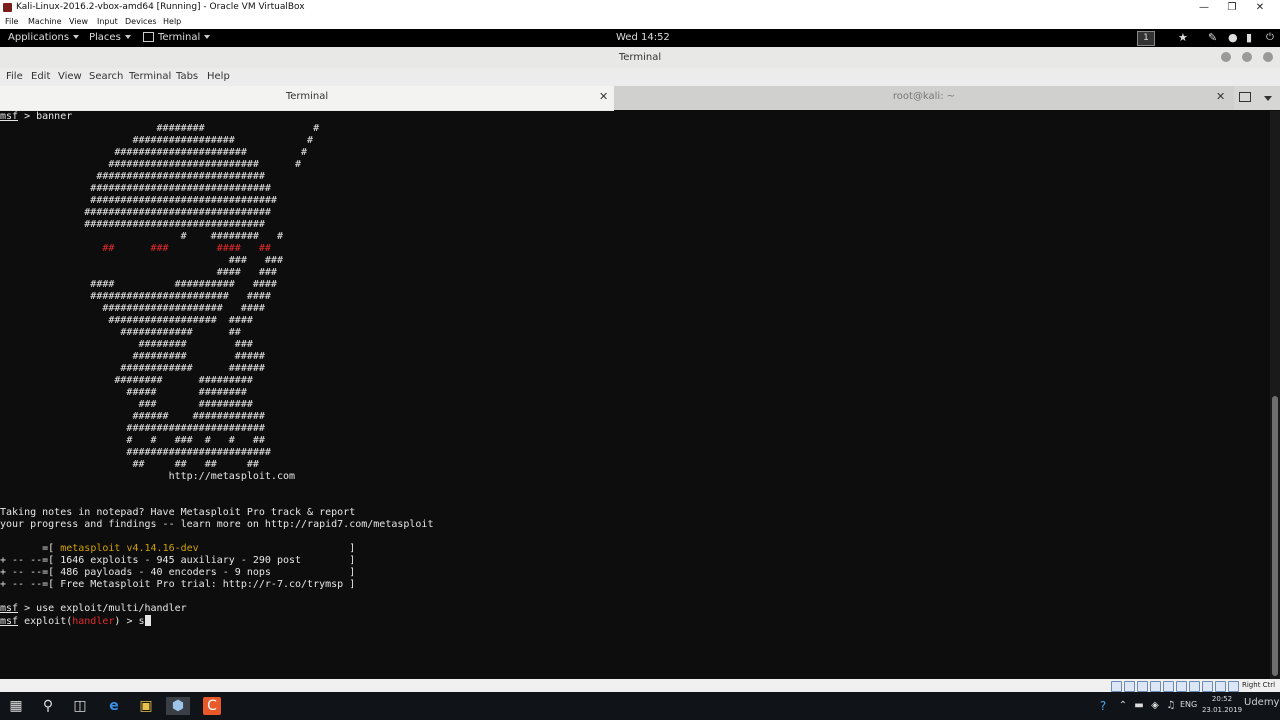 The width and height of the screenshot is (1280, 720). Describe the element at coordinates (129, 464) in the screenshot. I see `banner-art-line: ## ## ## ##` at that location.